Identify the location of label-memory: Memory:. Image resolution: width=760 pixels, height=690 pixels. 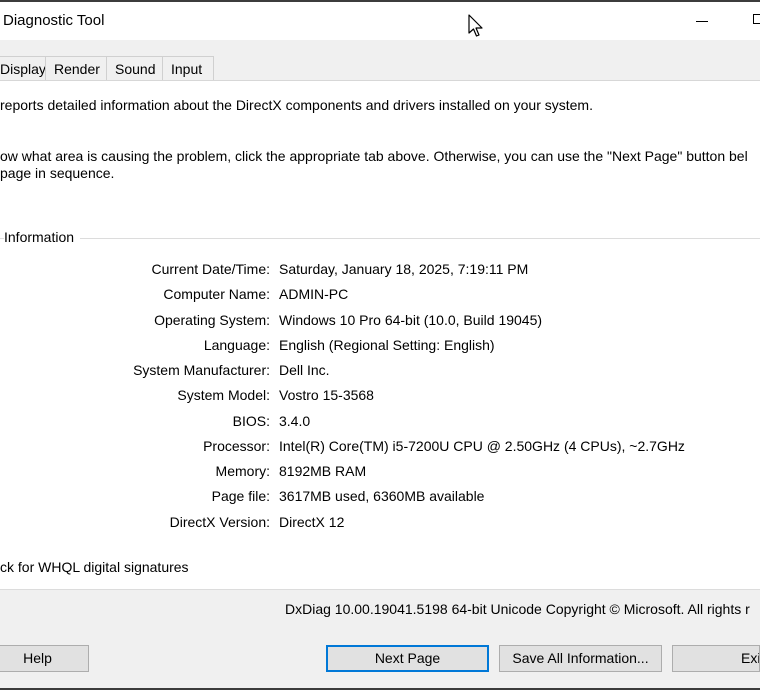
(242, 471).